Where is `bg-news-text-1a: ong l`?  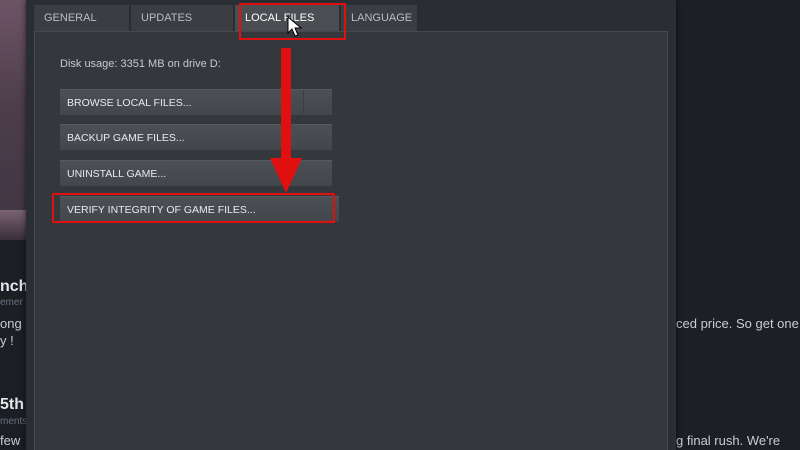
bg-news-text-1a: ong l is located at coordinates (14, 323).